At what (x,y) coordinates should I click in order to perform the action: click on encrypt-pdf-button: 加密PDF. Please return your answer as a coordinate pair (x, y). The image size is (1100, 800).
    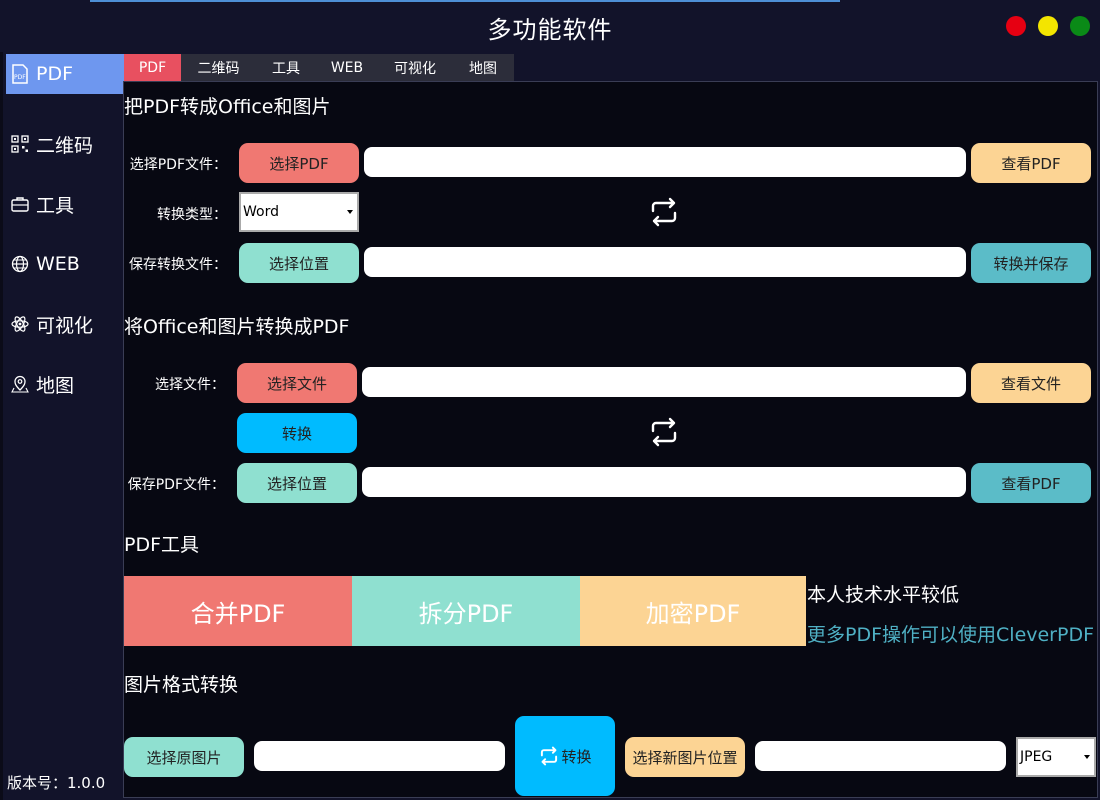
    Looking at the image, I should click on (693, 611).